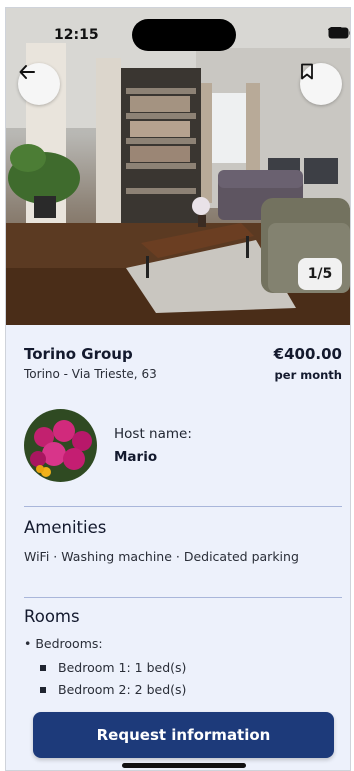 This screenshot has width=354, height=771. Describe the element at coordinates (184, 765) in the screenshot. I see `home-indicator` at that location.